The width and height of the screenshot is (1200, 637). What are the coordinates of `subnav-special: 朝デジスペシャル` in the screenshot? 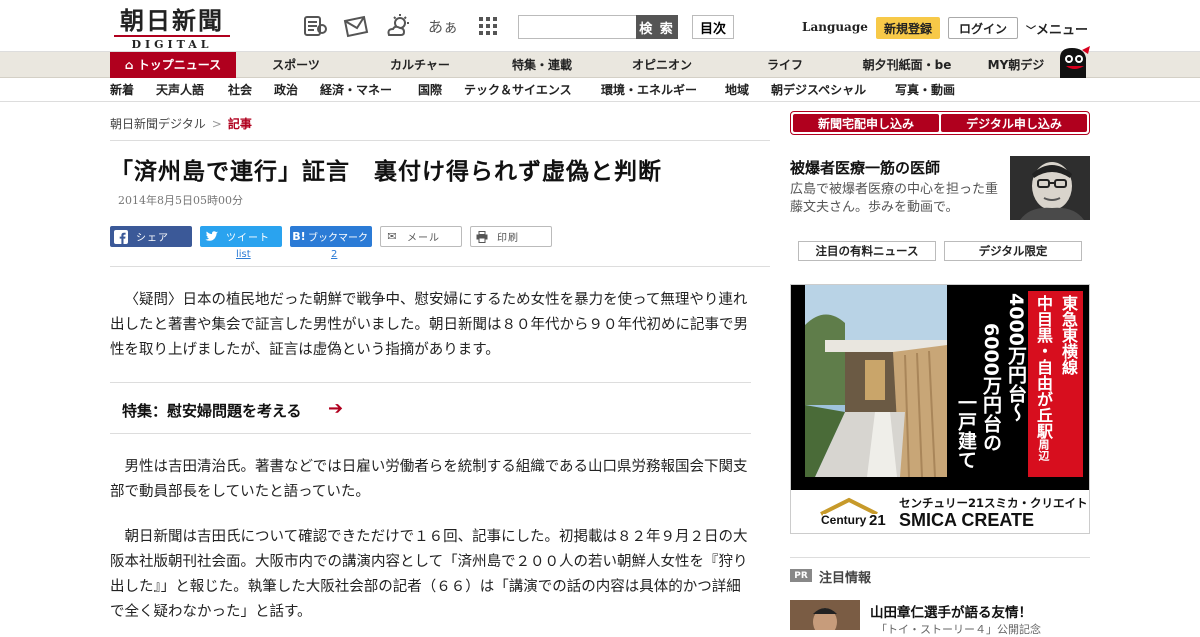 It's located at (818, 90).